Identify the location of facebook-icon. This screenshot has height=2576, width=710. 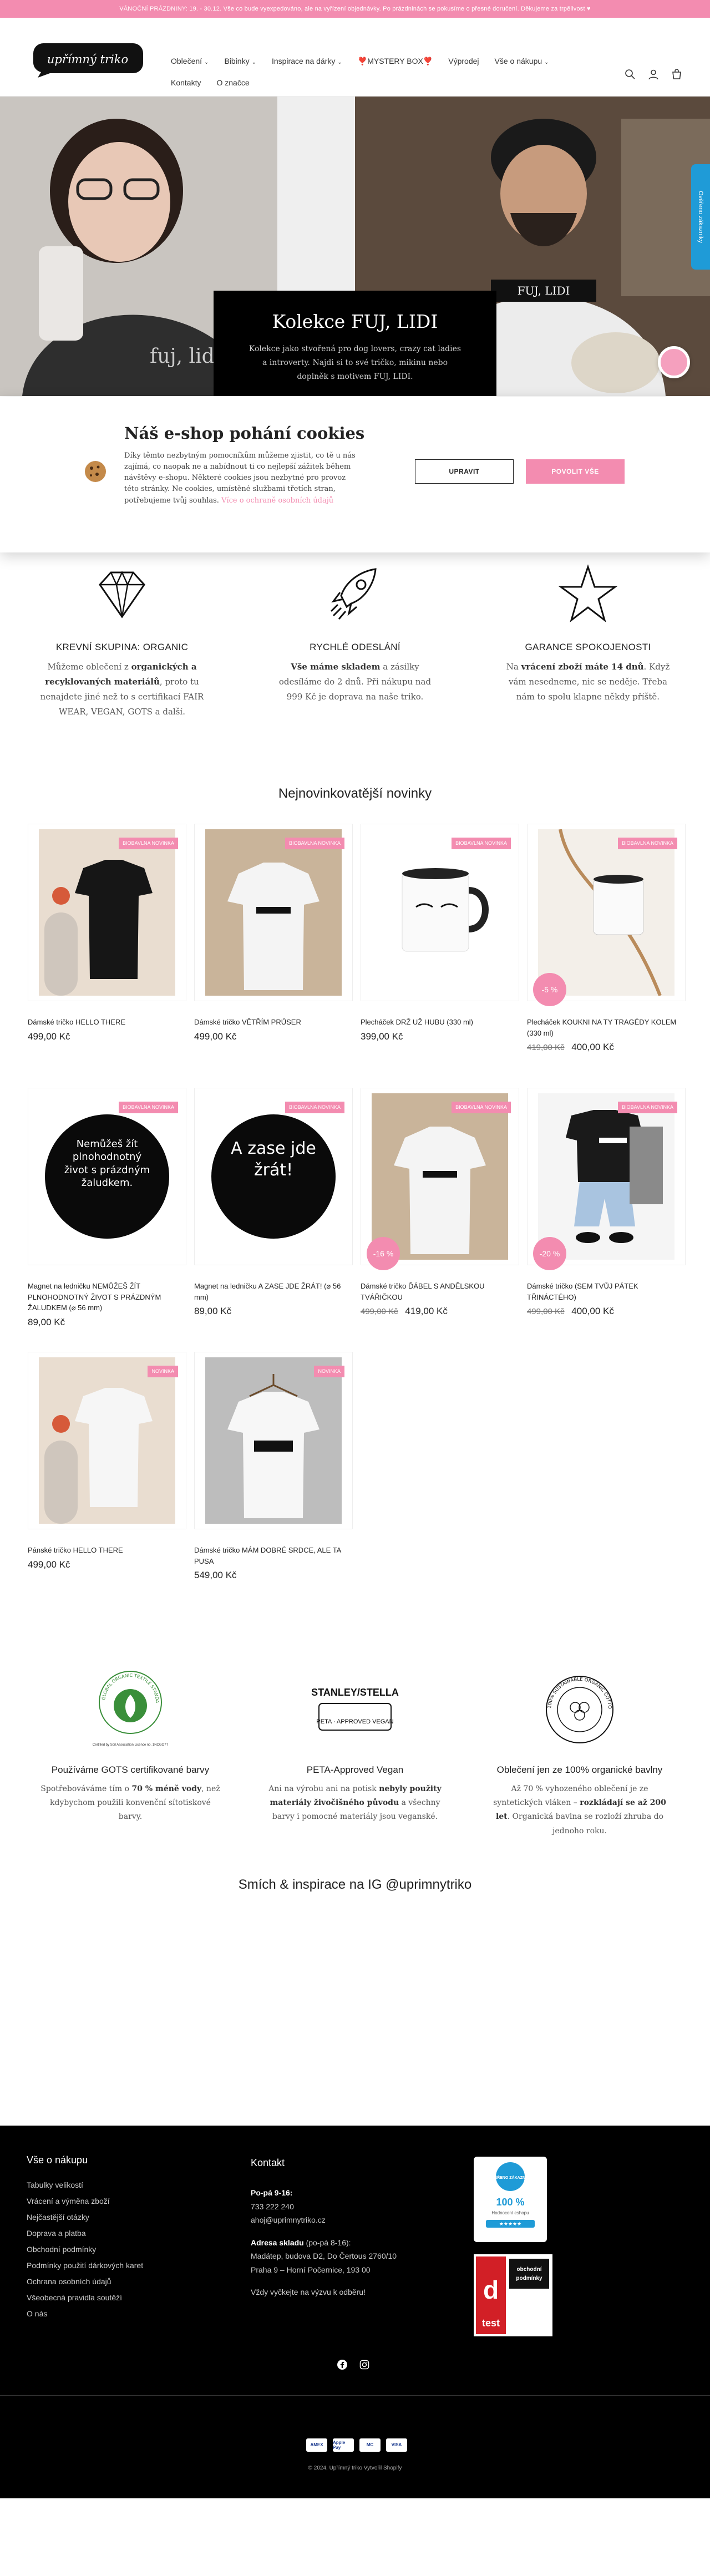
(342, 2364).